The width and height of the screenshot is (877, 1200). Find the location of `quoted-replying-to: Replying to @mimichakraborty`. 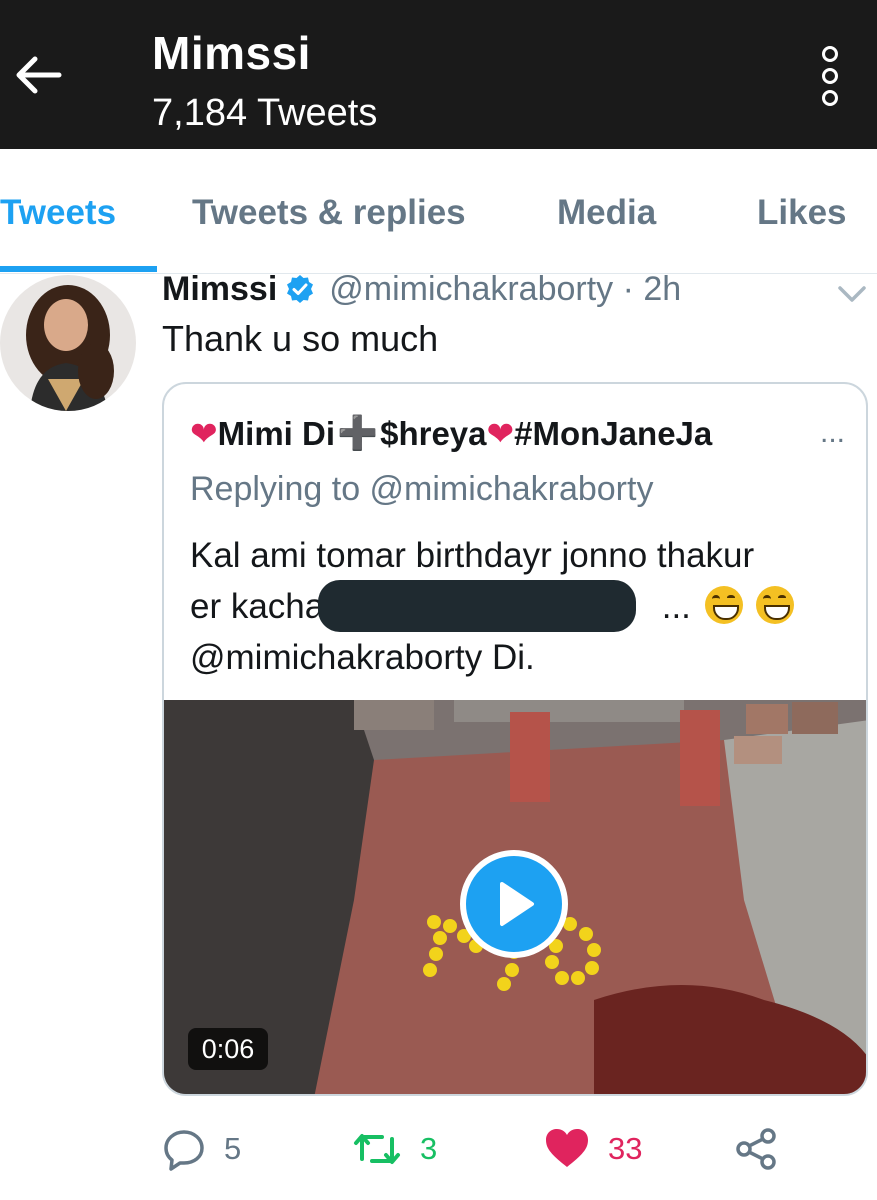

quoted-replying-to: Replying to @mimichakraborty is located at coordinates (422, 489).